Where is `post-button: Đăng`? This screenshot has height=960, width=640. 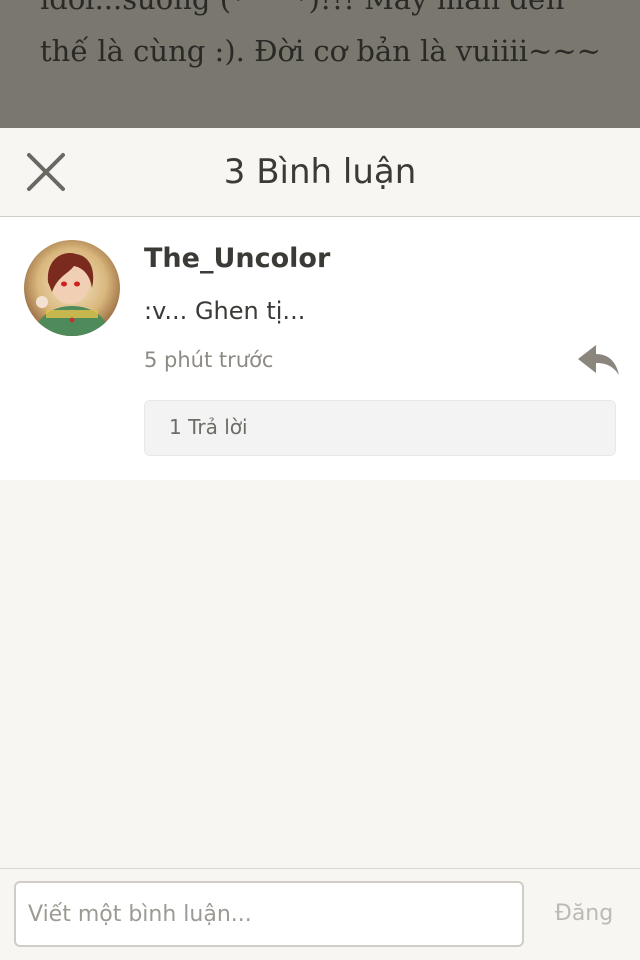
post-button: Đăng is located at coordinates (584, 914).